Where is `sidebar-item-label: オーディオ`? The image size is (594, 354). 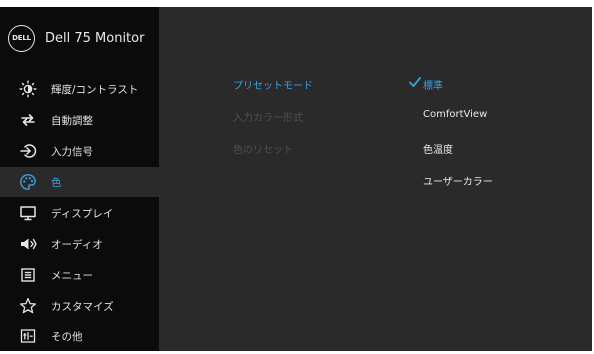 sidebar-item-label: オーディオ is located at coordinates (77, 244).